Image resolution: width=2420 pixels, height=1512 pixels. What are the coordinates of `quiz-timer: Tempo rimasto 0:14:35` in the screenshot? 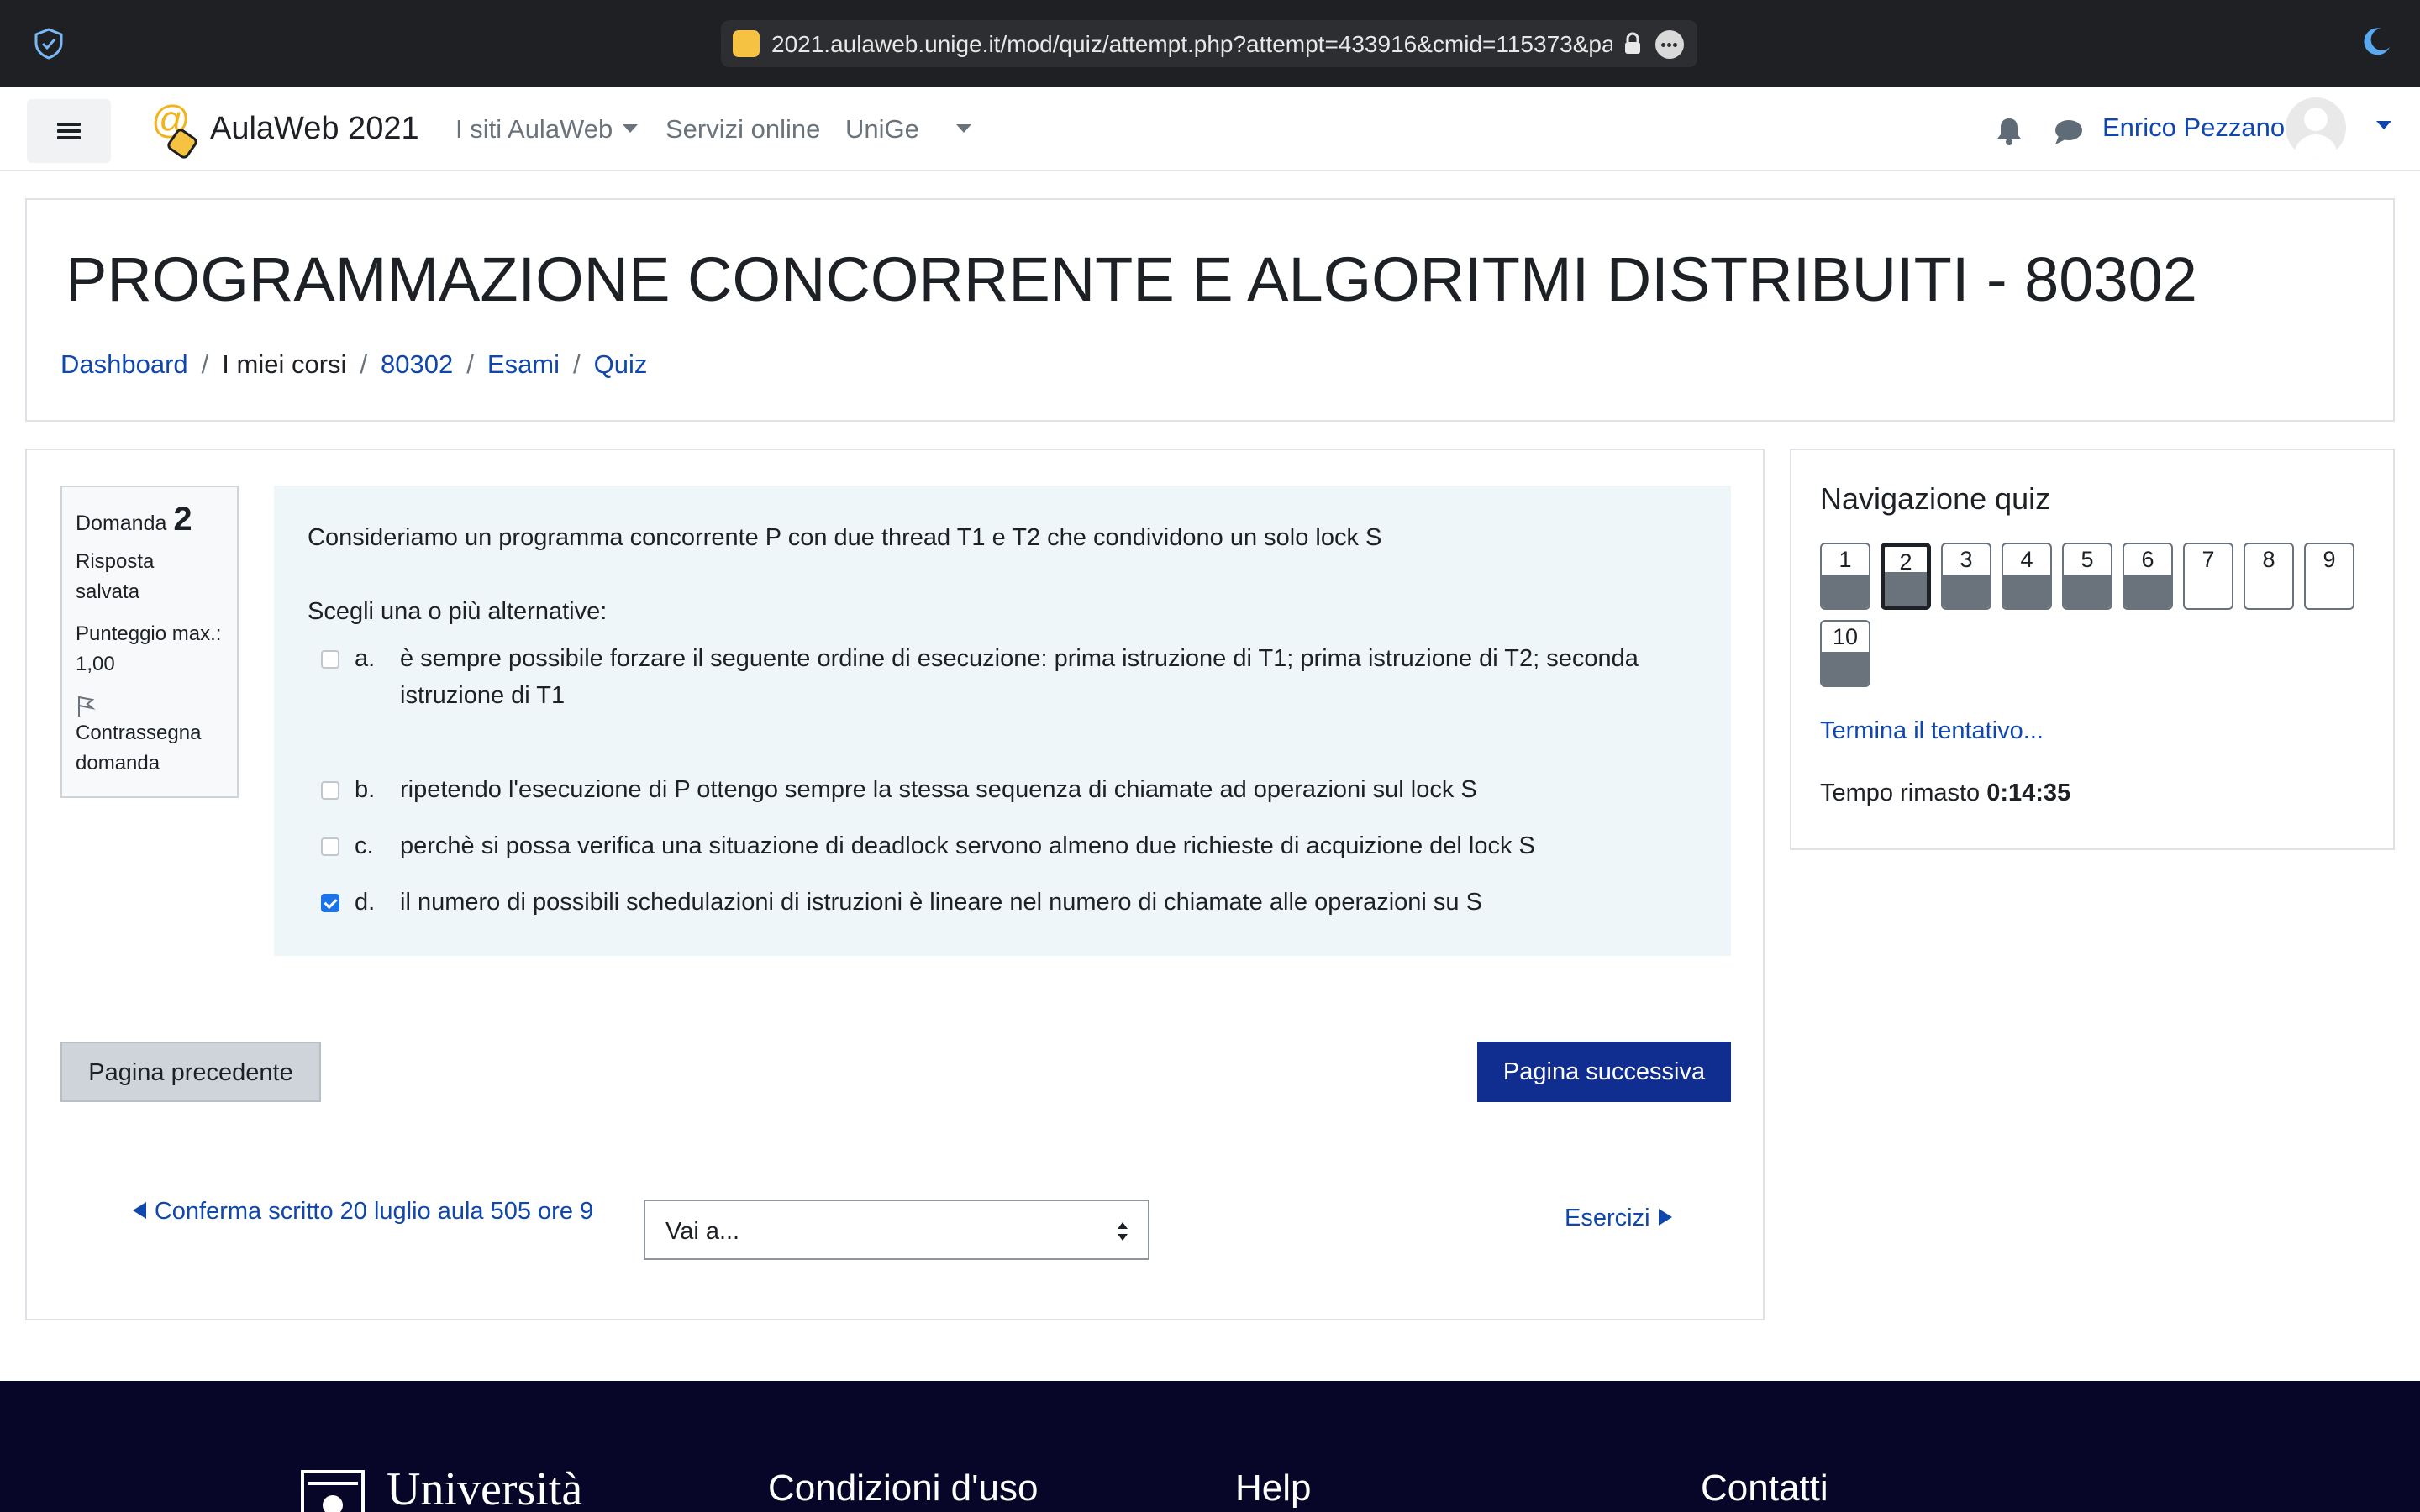 It's located at (1945, 793).